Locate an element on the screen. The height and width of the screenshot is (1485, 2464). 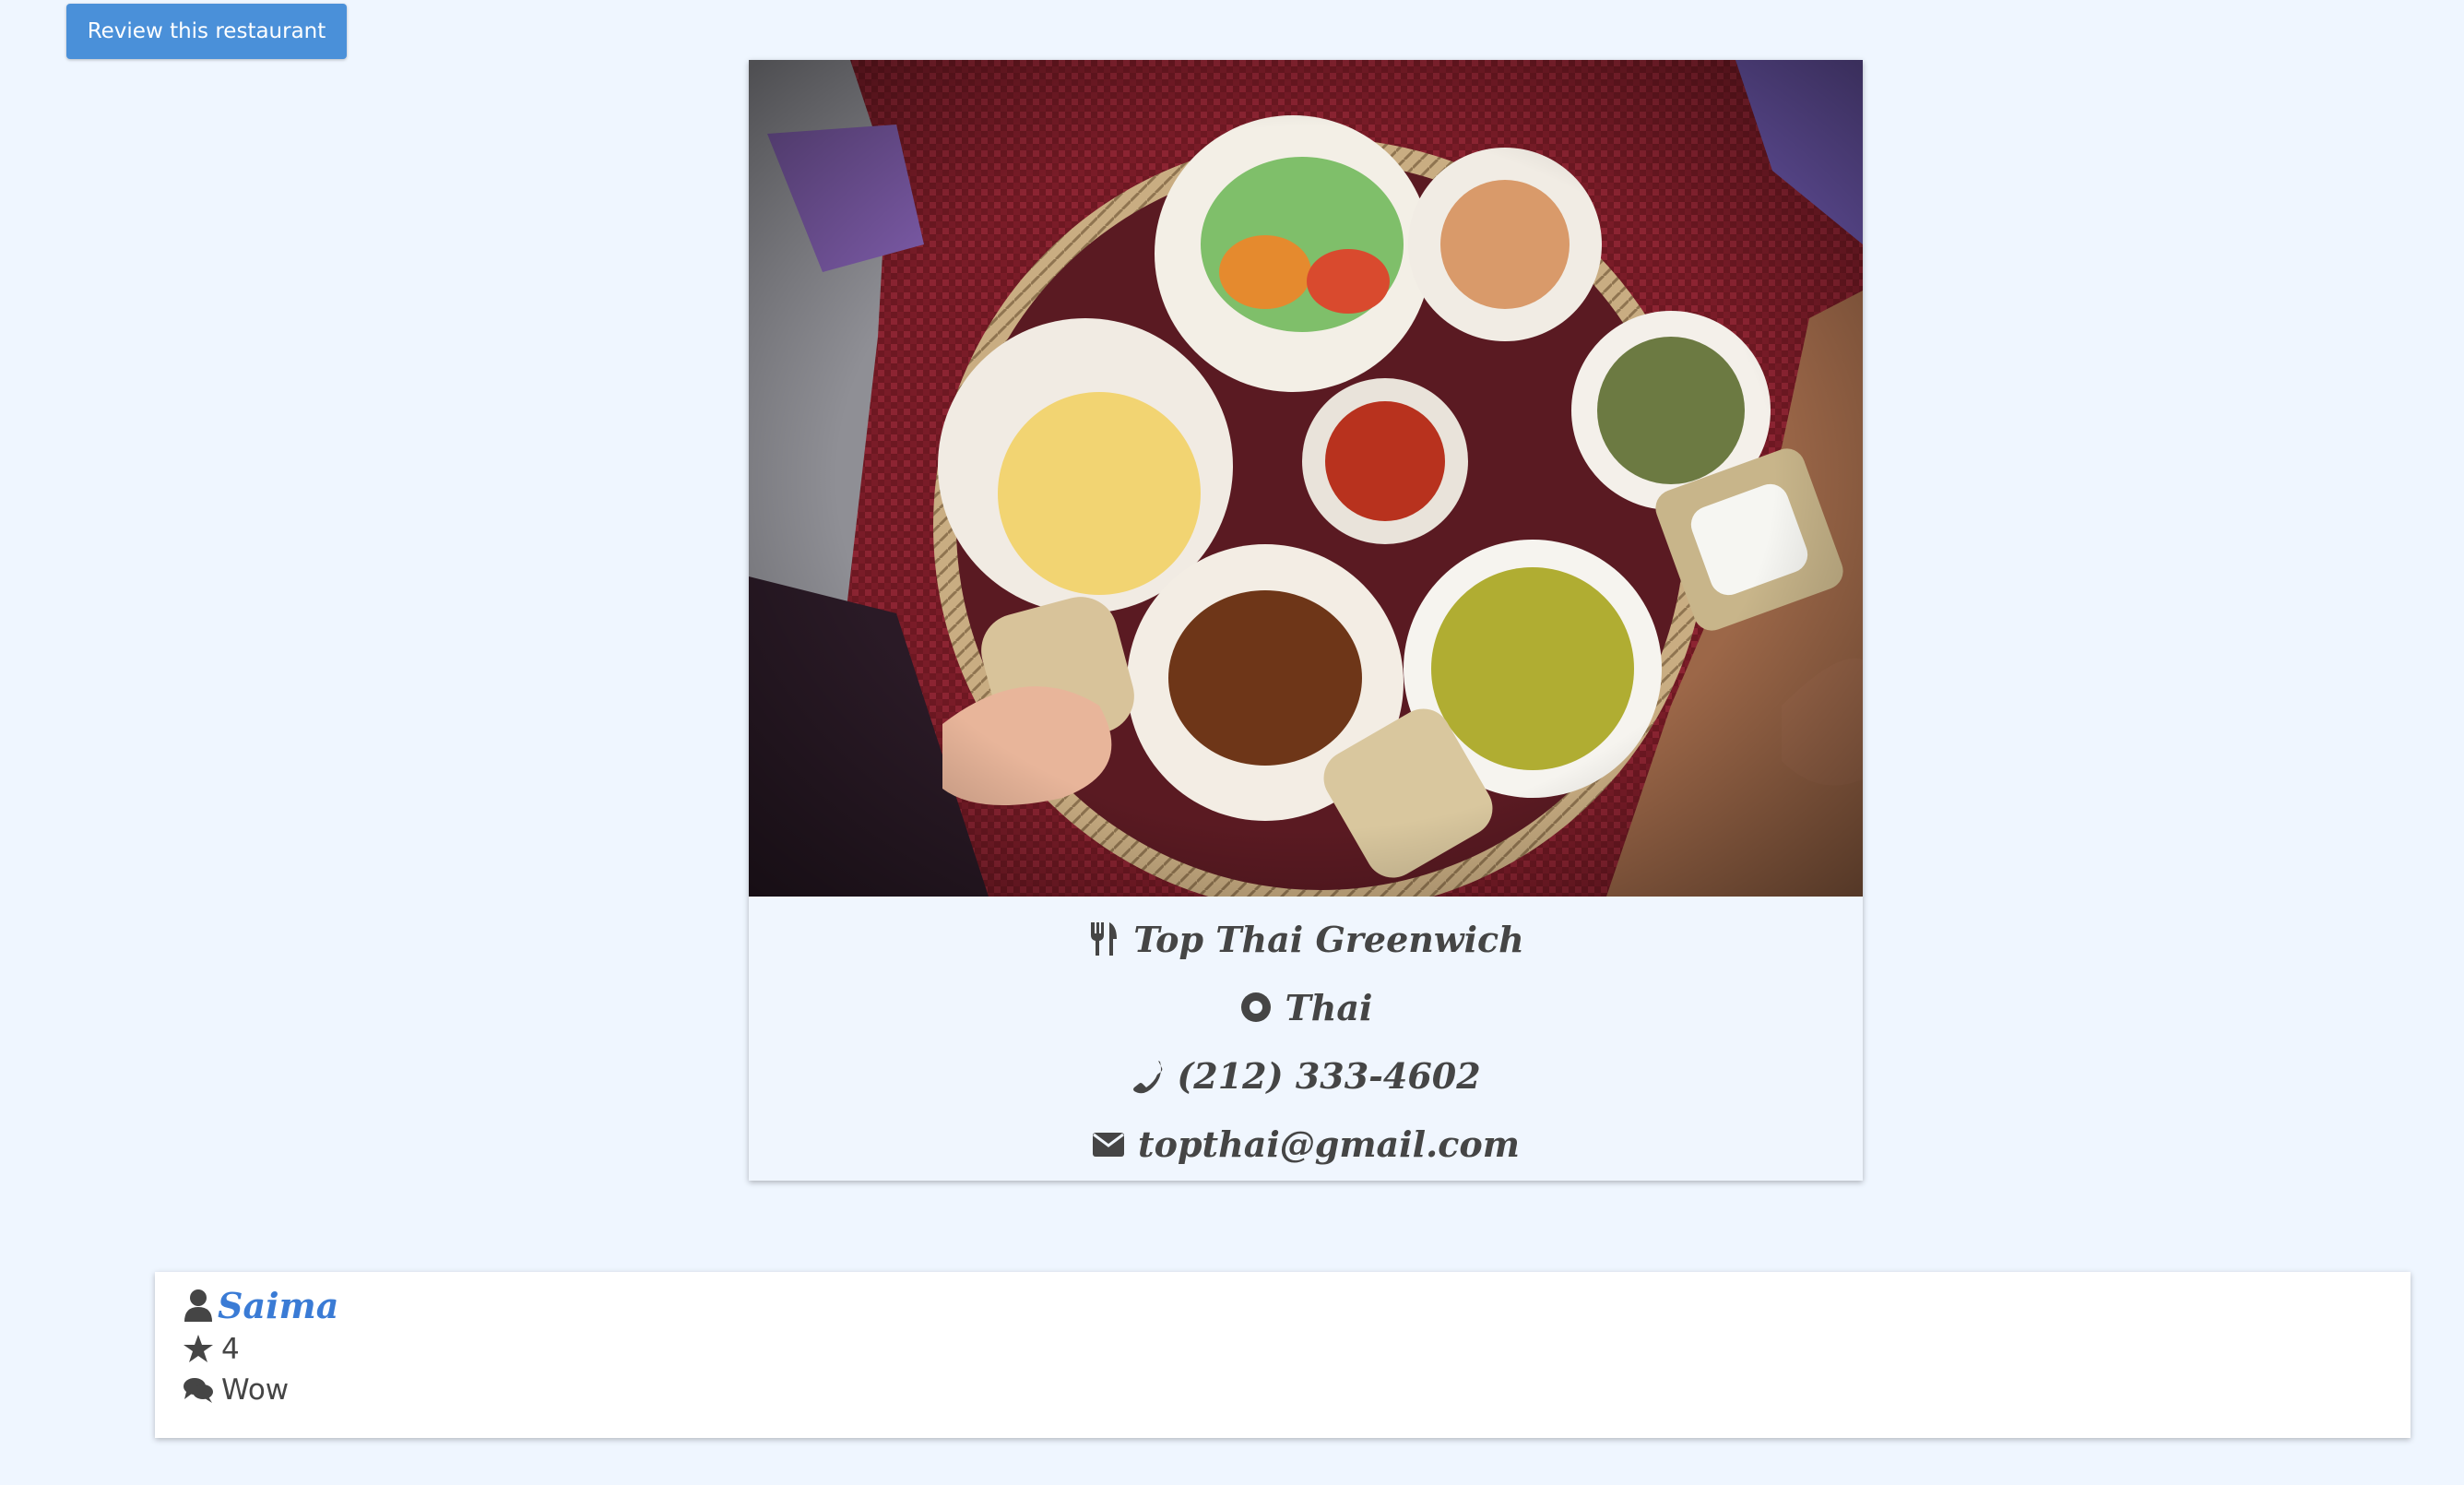
review-author-row: Saima is located at coordinates (261, 1305).